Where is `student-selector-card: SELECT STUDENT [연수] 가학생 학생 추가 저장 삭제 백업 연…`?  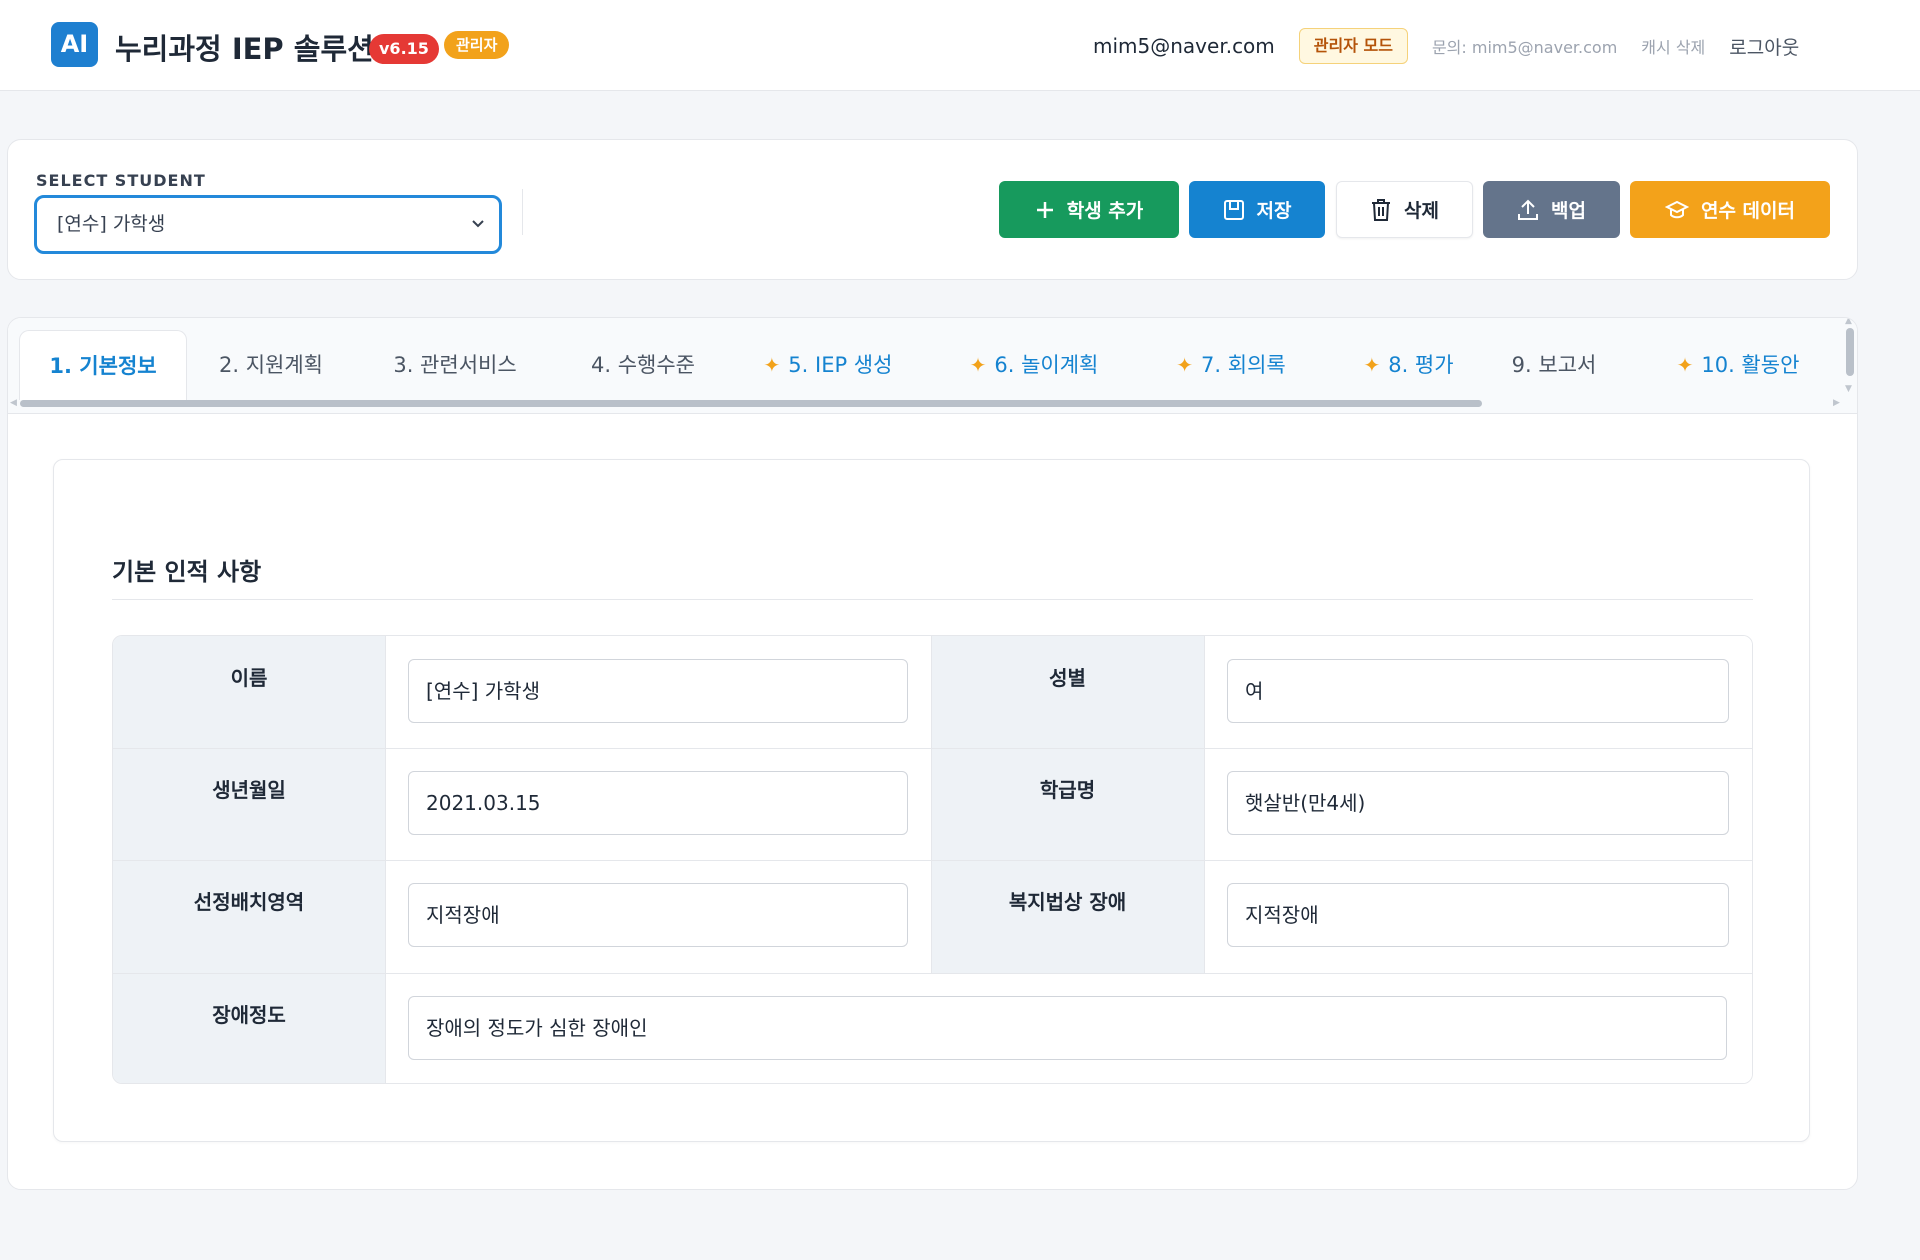
student-selector-card: SELECT STUDENT [연수] 가학생 학생 추가 저장 삭제 백업 연… is located at coordinates (932, 209).